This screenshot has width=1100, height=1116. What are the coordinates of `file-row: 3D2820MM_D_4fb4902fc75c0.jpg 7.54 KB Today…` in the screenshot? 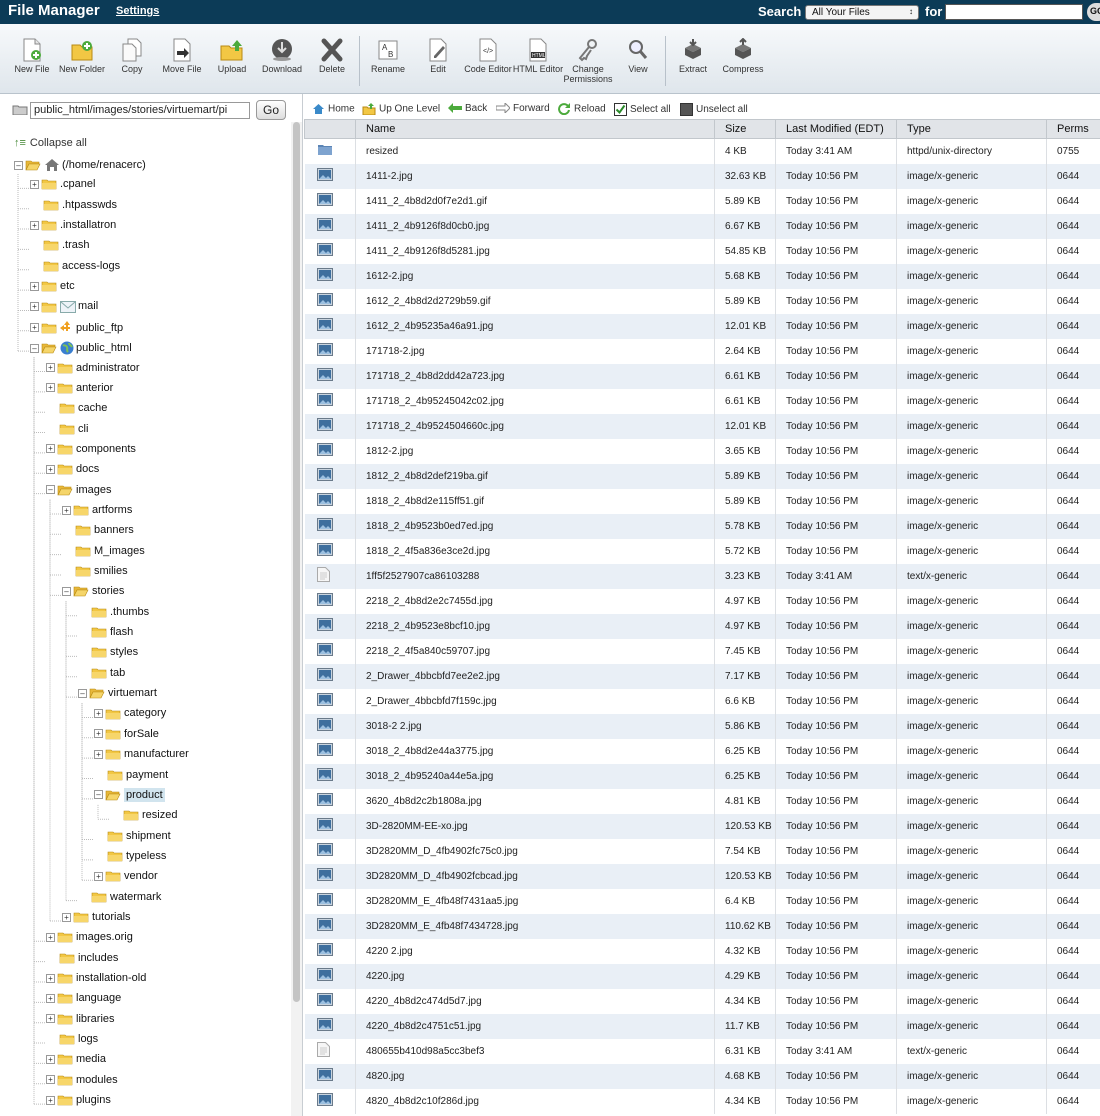 It's located at (702, 851).